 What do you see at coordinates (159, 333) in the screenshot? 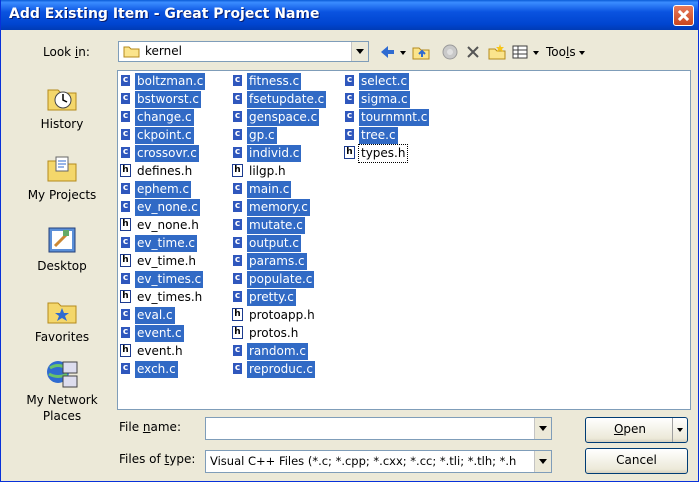
I see `file-name: event.c` at bounding box center [159, 333].